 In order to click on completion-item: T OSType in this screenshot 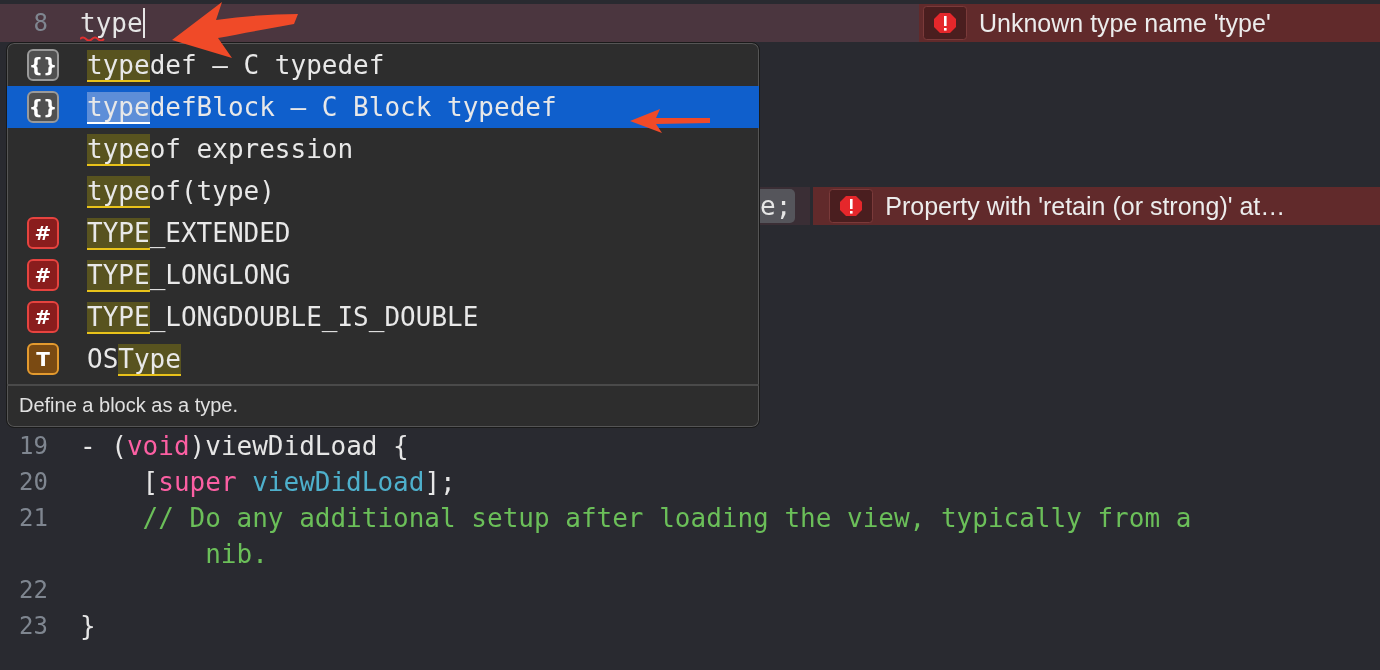, I will do `click(383, 359)`.